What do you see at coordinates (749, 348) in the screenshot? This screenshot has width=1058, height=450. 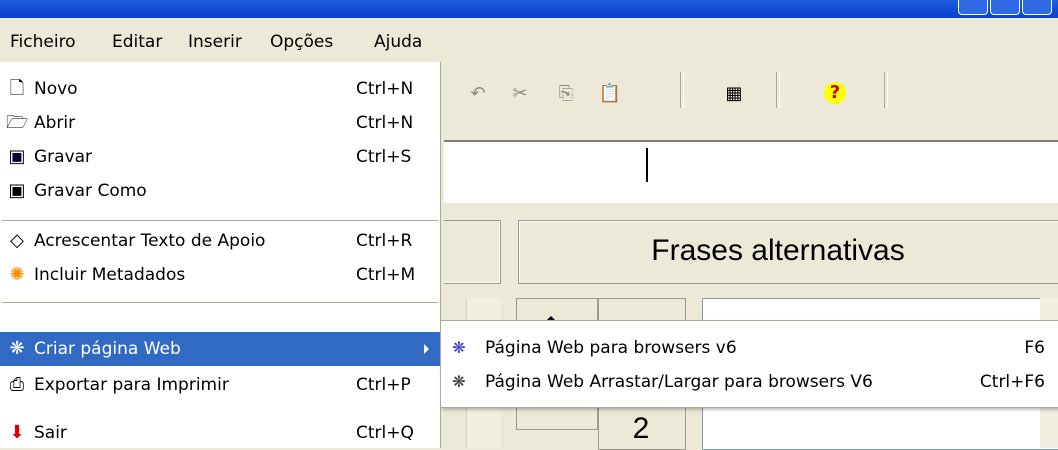 I see `submenu-item-web-v6: ❋ Página Web para browsers v6 F6` at bounding box center [749, 348].